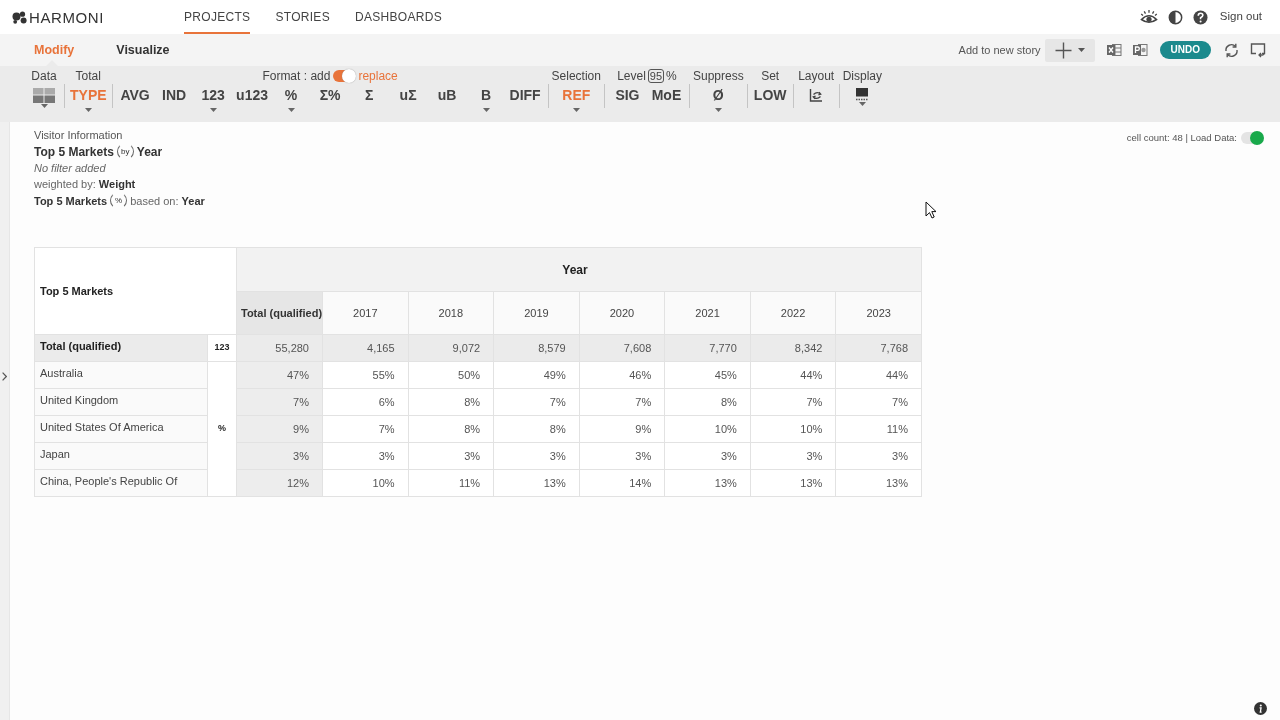 This screenshot has width=1280, height=720. I want to click on table-cell: 9,072, so click(451, 348).